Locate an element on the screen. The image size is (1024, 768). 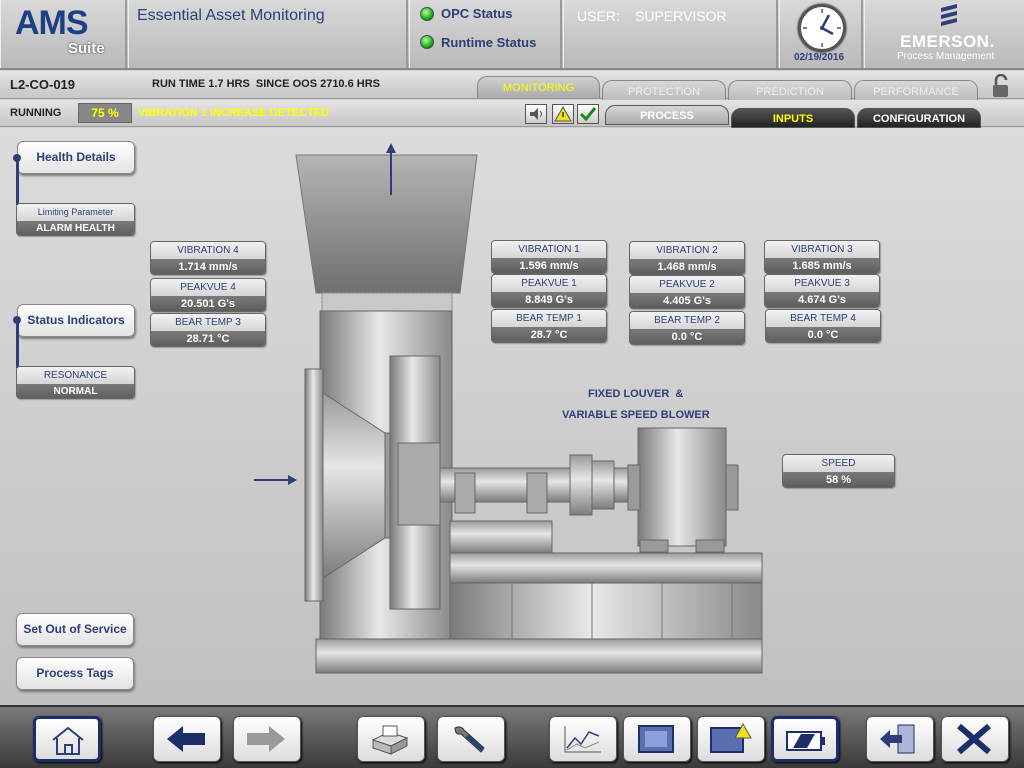
close-button is located at coordinates (975, 739).